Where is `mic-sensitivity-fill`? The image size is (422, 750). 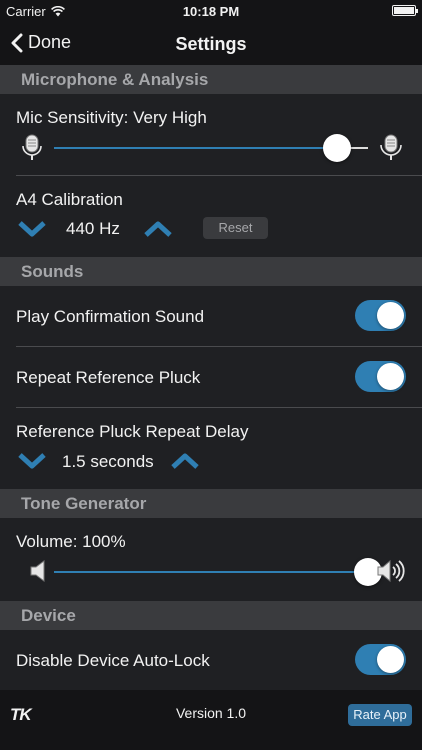 mic-sensitivity-fill is located at coordinates (195, 148).